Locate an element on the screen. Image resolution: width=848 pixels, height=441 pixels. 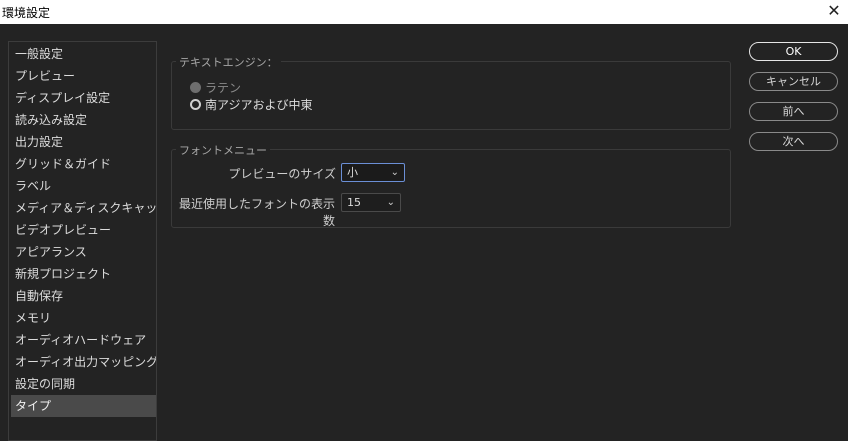
sidebar-item-general: 一般設定 is located at coordinates (83, 54).